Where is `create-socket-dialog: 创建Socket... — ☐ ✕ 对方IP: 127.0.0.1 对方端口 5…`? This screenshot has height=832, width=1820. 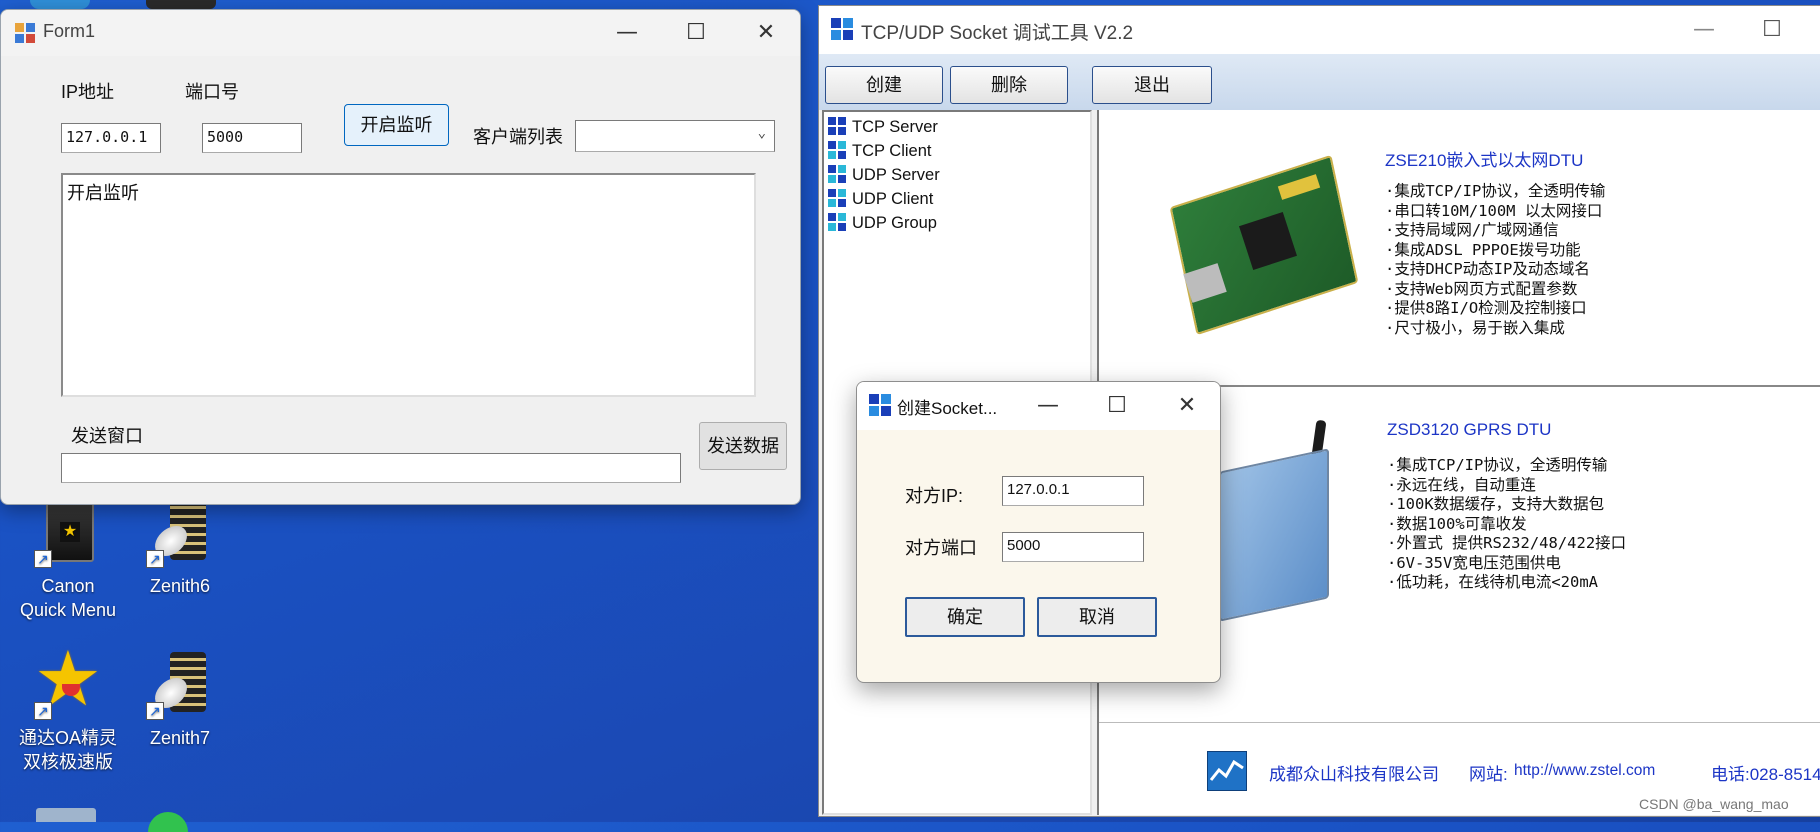
create-socket-dialog: 创建Socket... — ☐ ✕ 对方IP: 127.0.0.1 对方端口 5… is located at coordinates (1038, 532).